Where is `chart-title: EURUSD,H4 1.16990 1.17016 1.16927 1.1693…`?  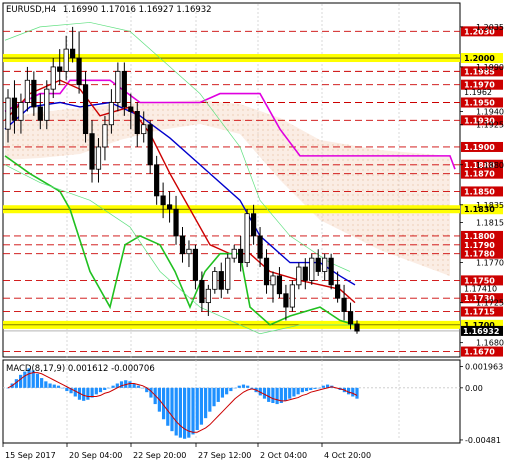 chart-title: EURUSD,H4 1.16990 1.17016 1.16927 1.1693… is located at coordinates (109, 10).